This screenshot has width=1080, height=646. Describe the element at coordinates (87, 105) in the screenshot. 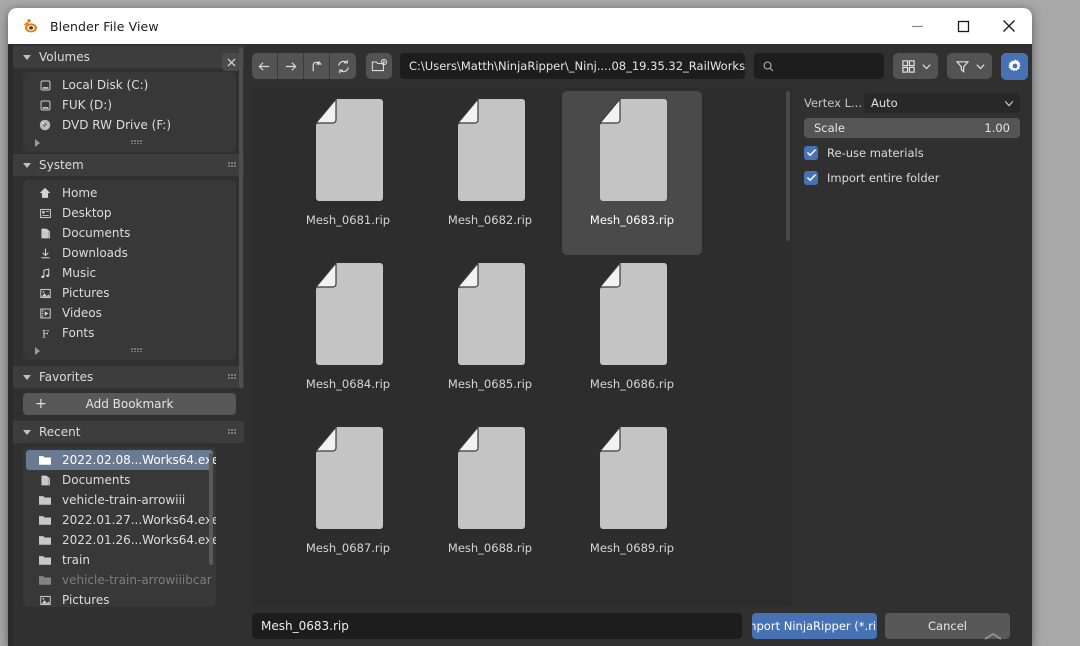

I see `sidebar-item-label: FUK (D:)` at that location.